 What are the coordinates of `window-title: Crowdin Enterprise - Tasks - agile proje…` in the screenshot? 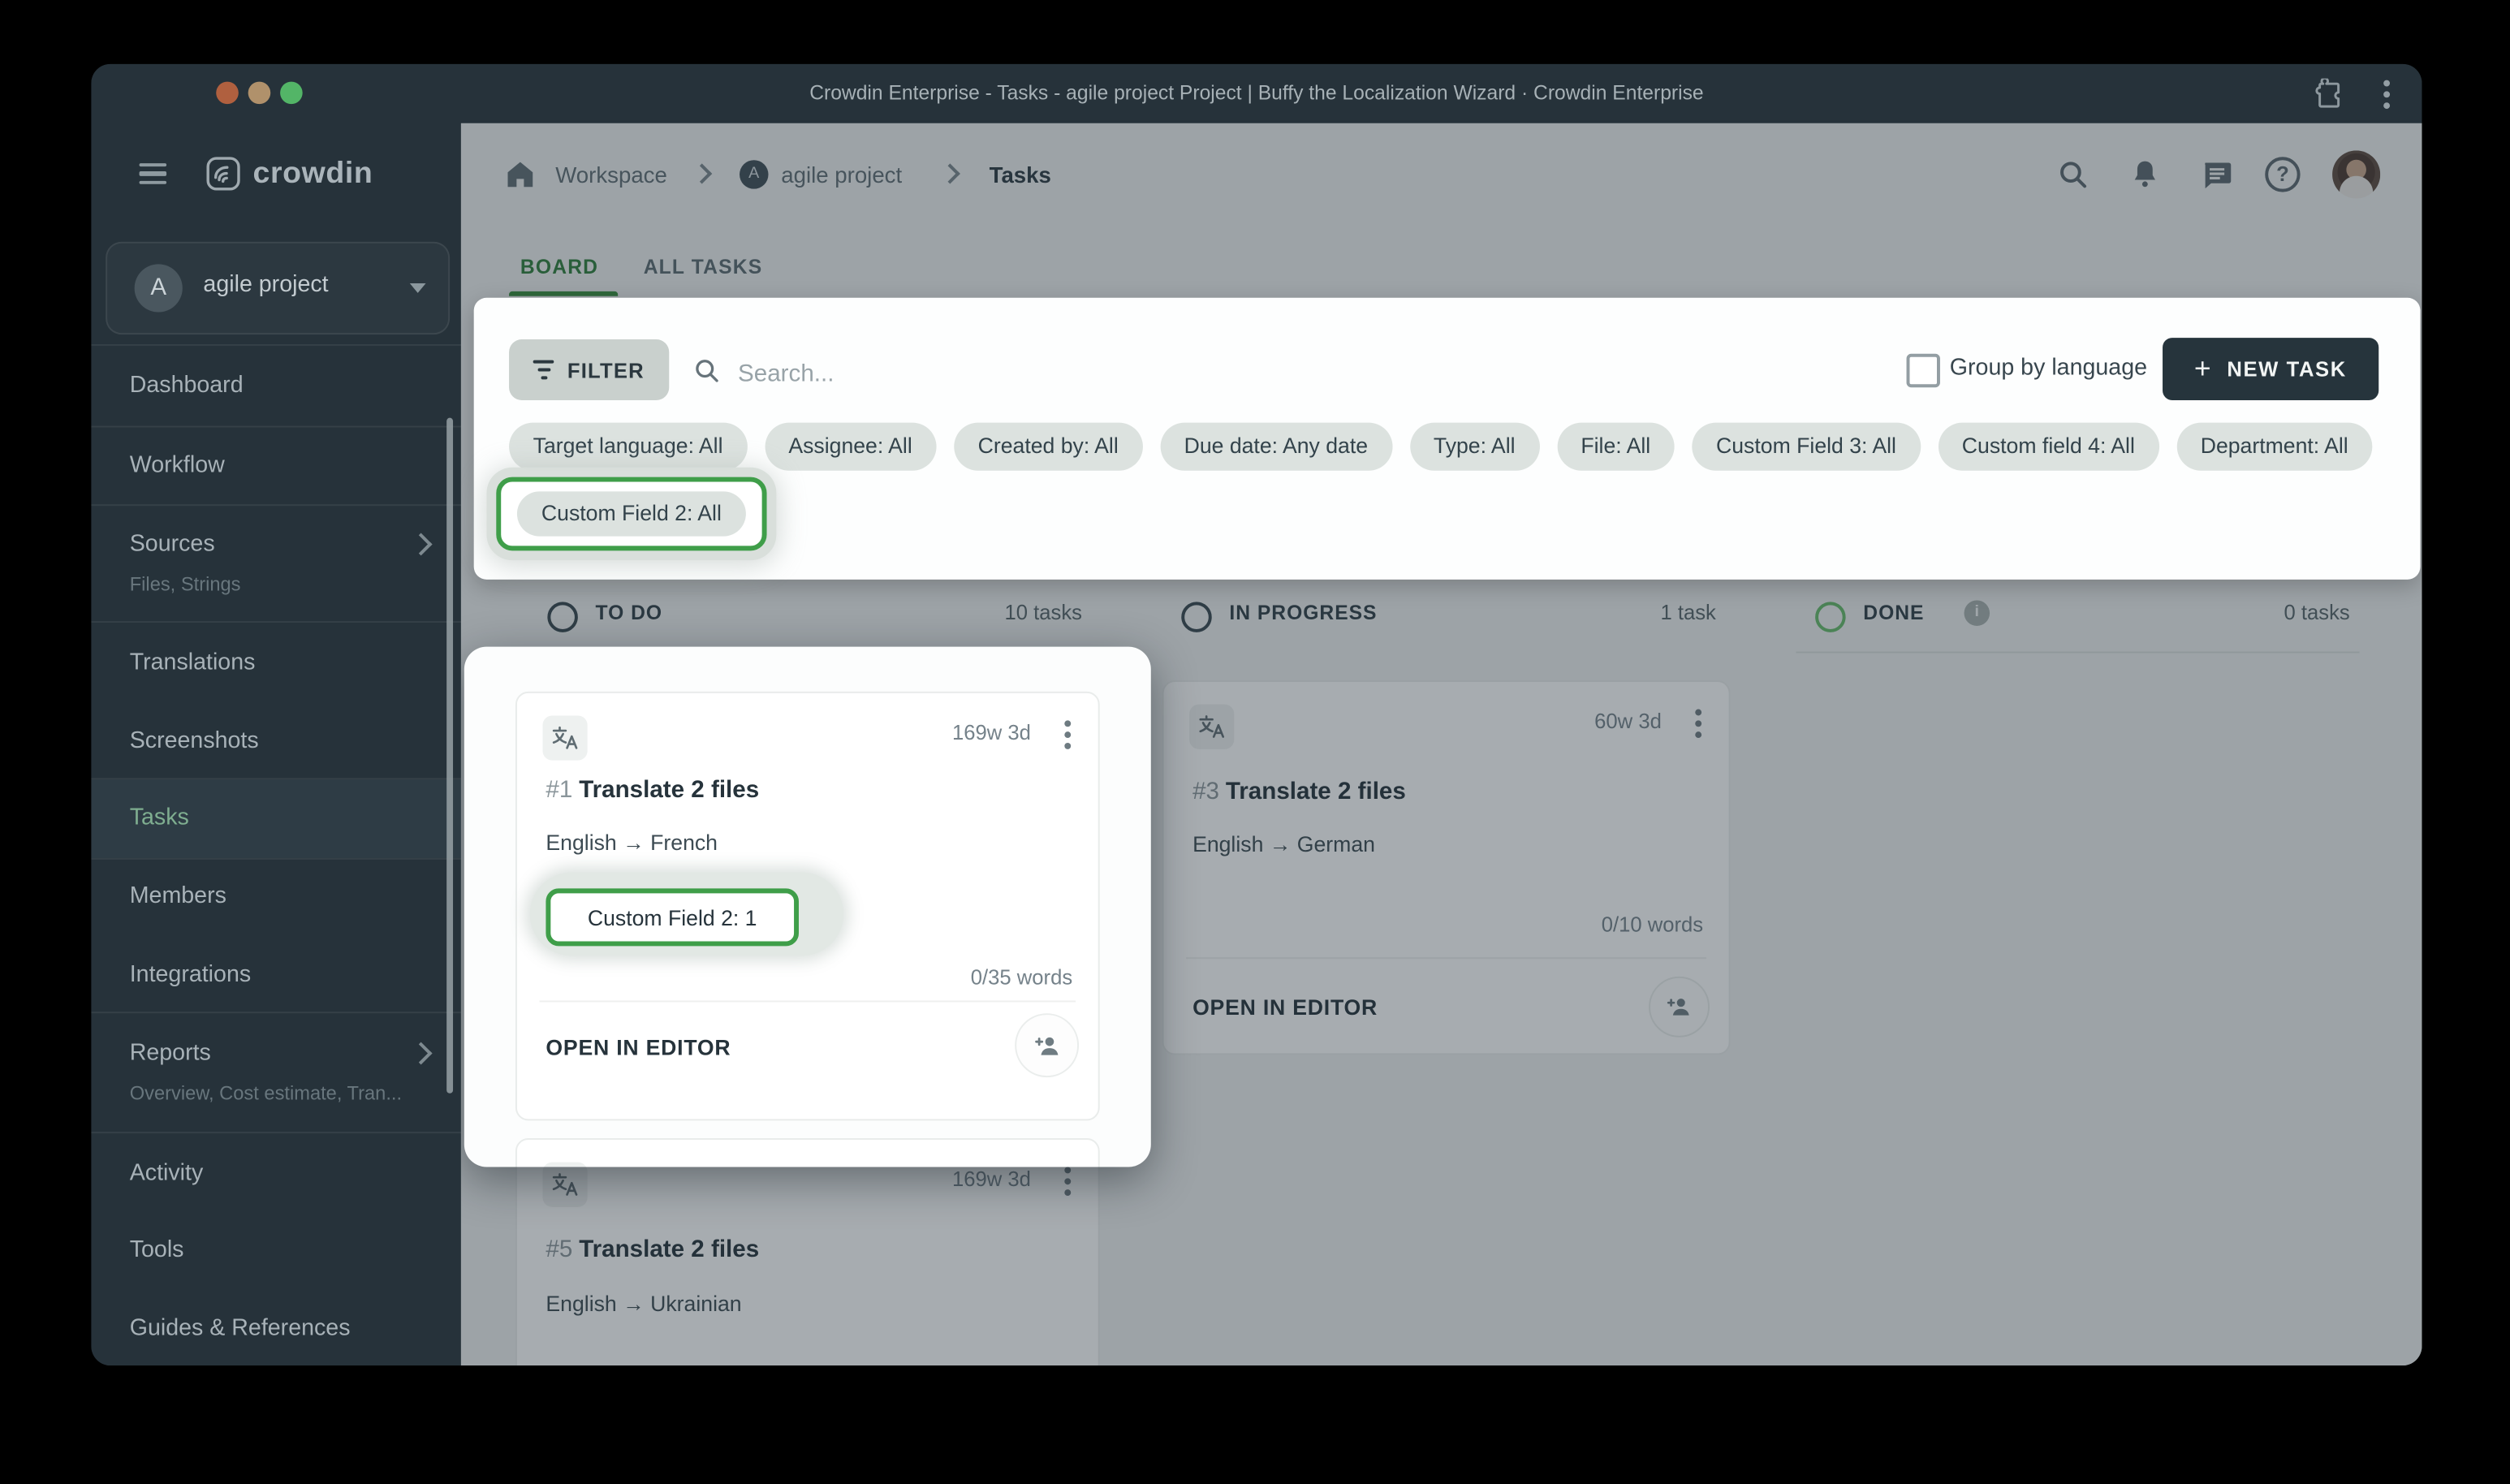 It's located at (1256, 93).